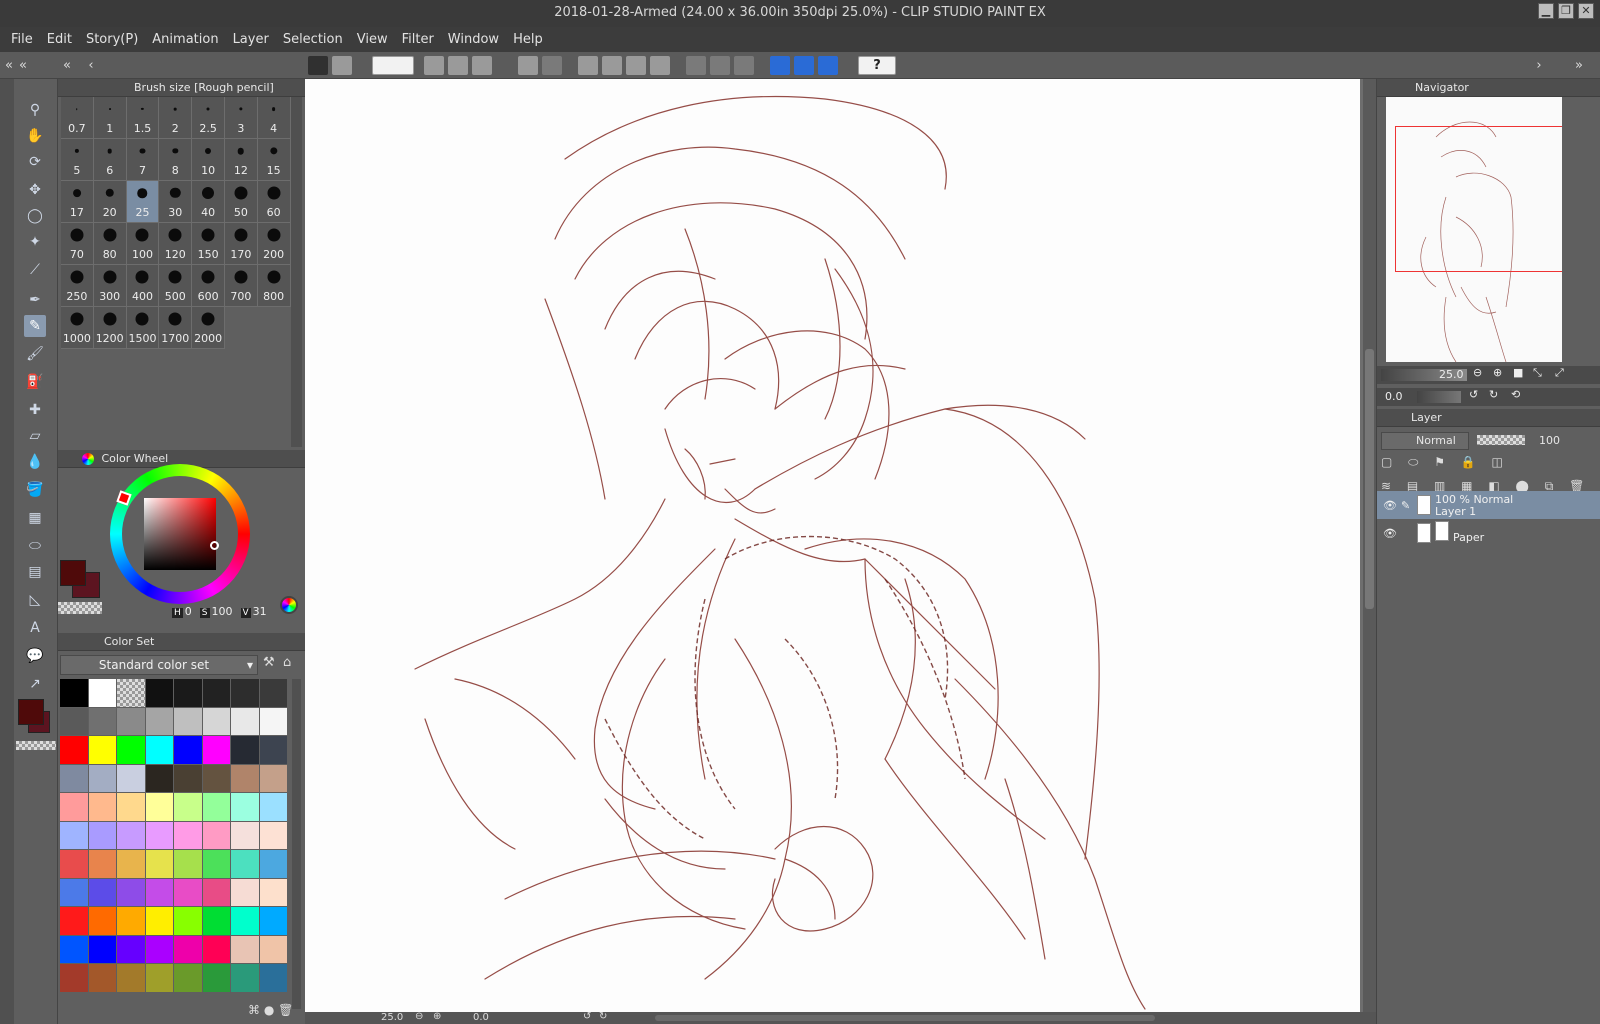  I want to click on brush-size-cell: 150, so click(208, 244).